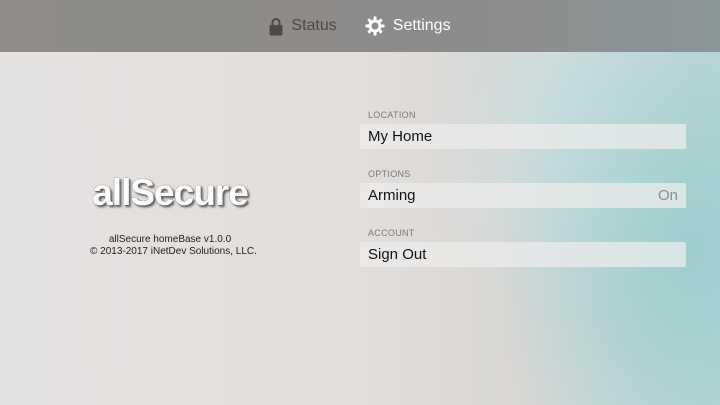 The height and width of the screenshot is (405, 720). What do you see at coordinates (170, 192) in the screenshot?
I see `app-logo: allSecure` at bounding box center [170, 192].